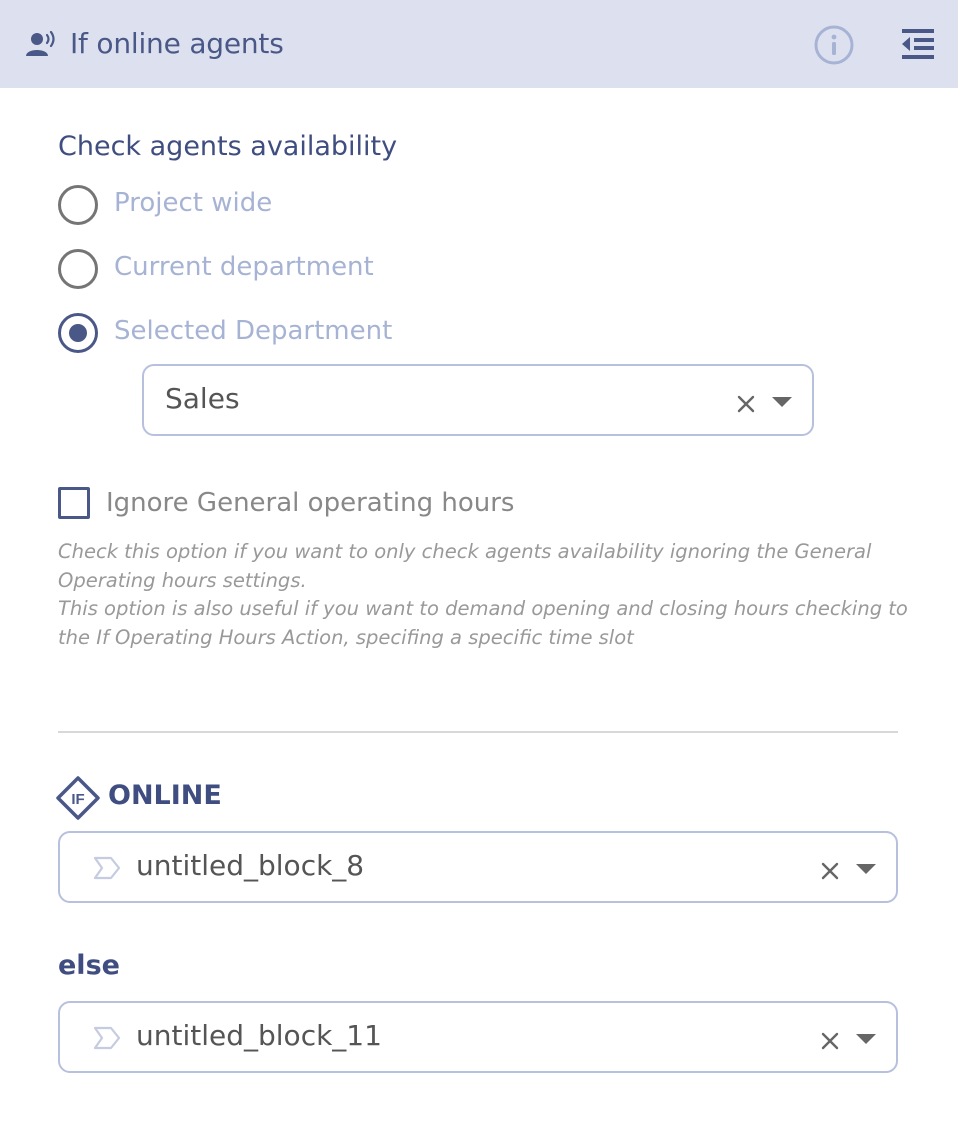 Image resolution: width=958 pixels, height=1126 pixels. Describe the element at coordinates (479, 44) in the screenshot. I see `panel-header: If online agents` at that location.